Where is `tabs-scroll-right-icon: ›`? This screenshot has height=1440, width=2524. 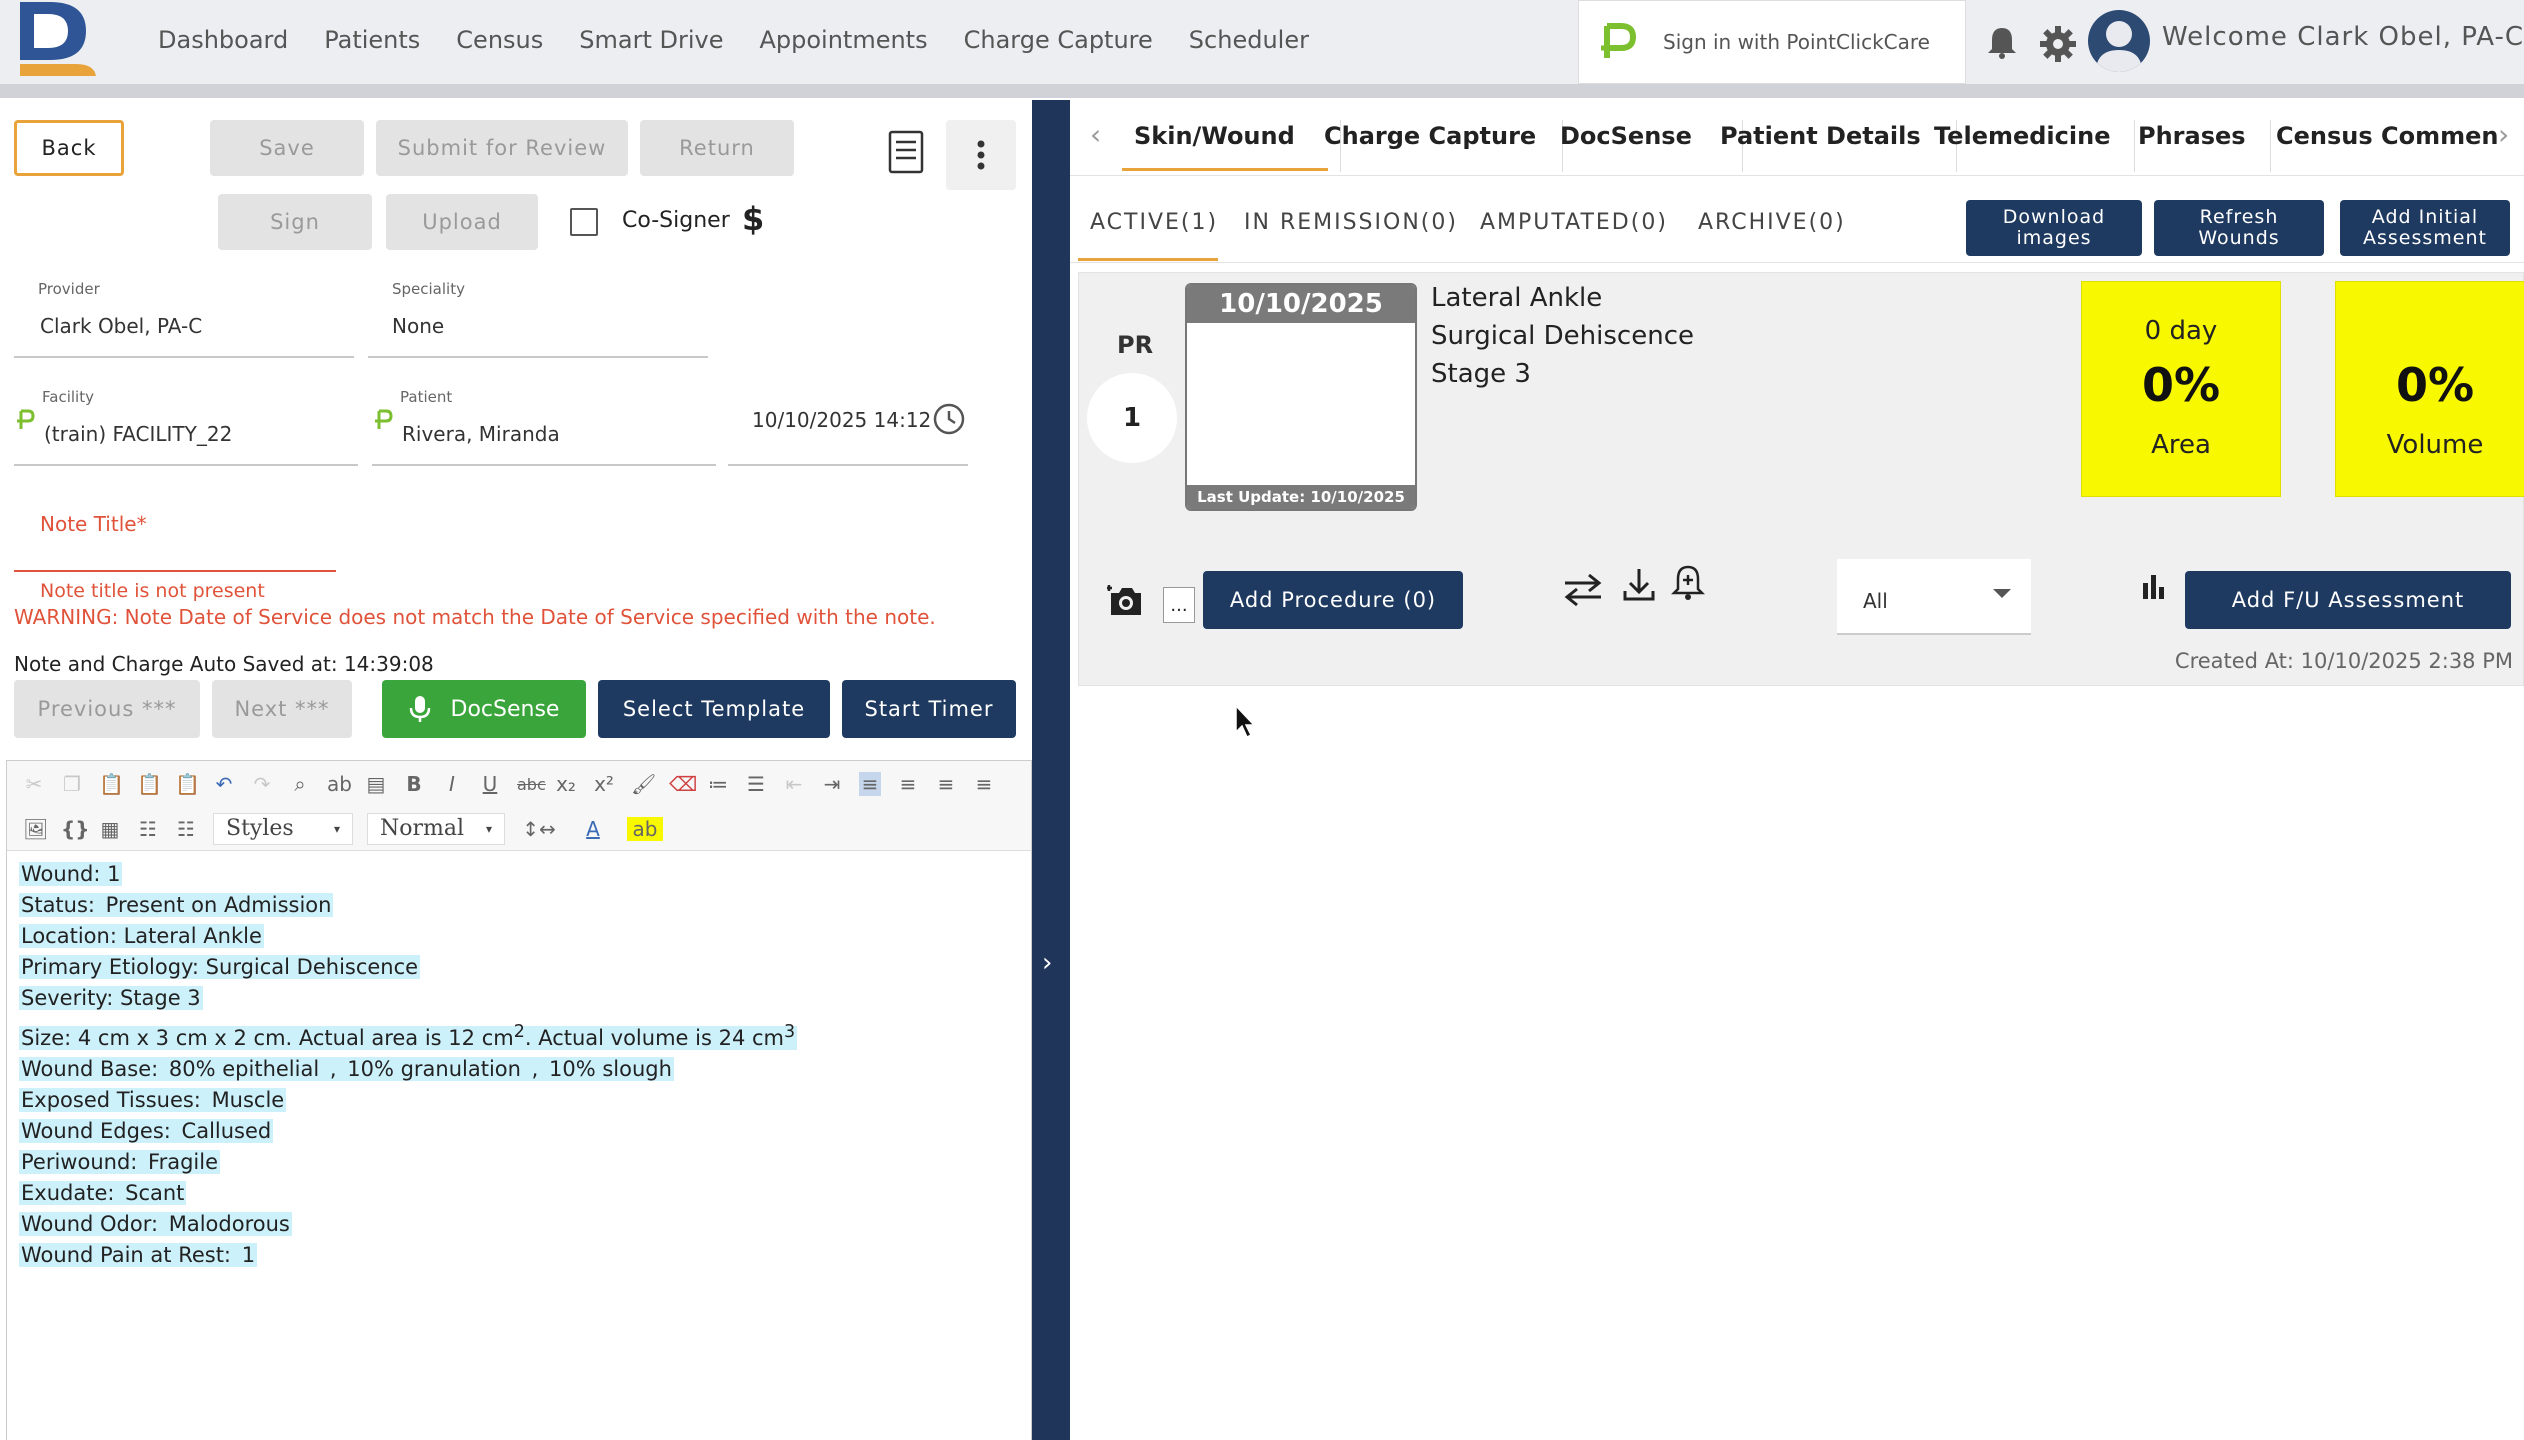
tabs-scroll-right-icon: › is located at coordinates (2503, 134).